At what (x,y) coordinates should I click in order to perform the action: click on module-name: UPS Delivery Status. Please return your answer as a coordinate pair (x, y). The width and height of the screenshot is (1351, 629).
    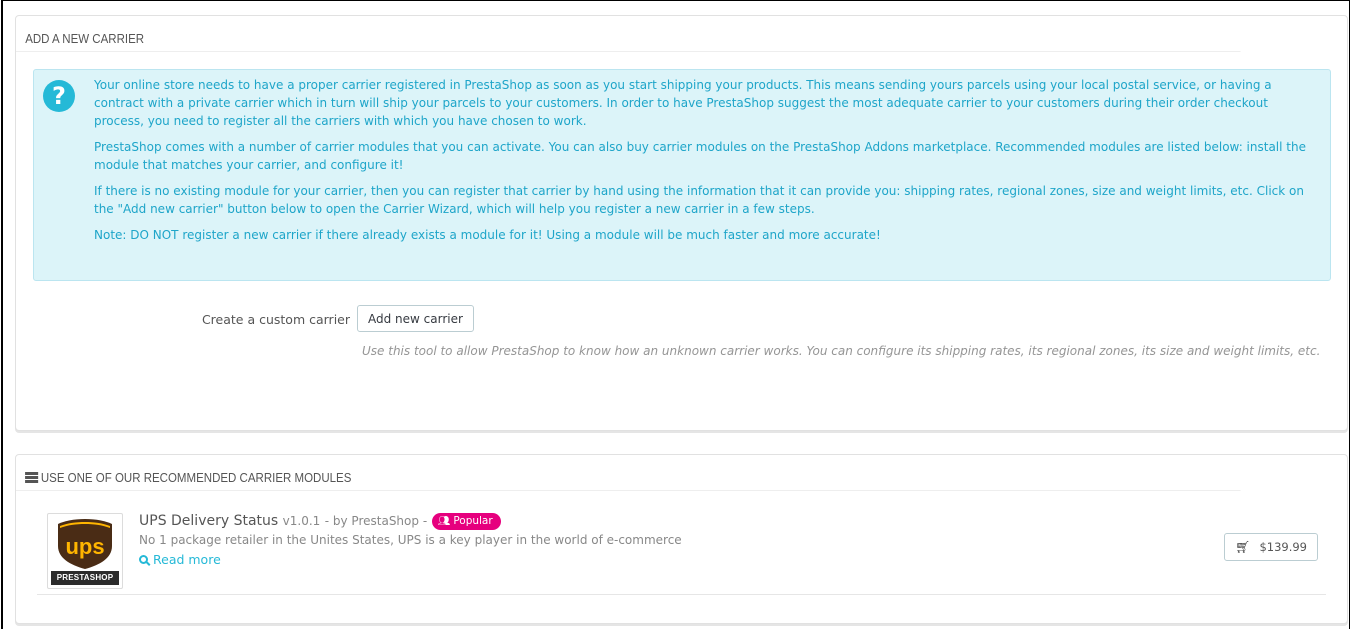
    Looking at the image, I should click on (209, 521).